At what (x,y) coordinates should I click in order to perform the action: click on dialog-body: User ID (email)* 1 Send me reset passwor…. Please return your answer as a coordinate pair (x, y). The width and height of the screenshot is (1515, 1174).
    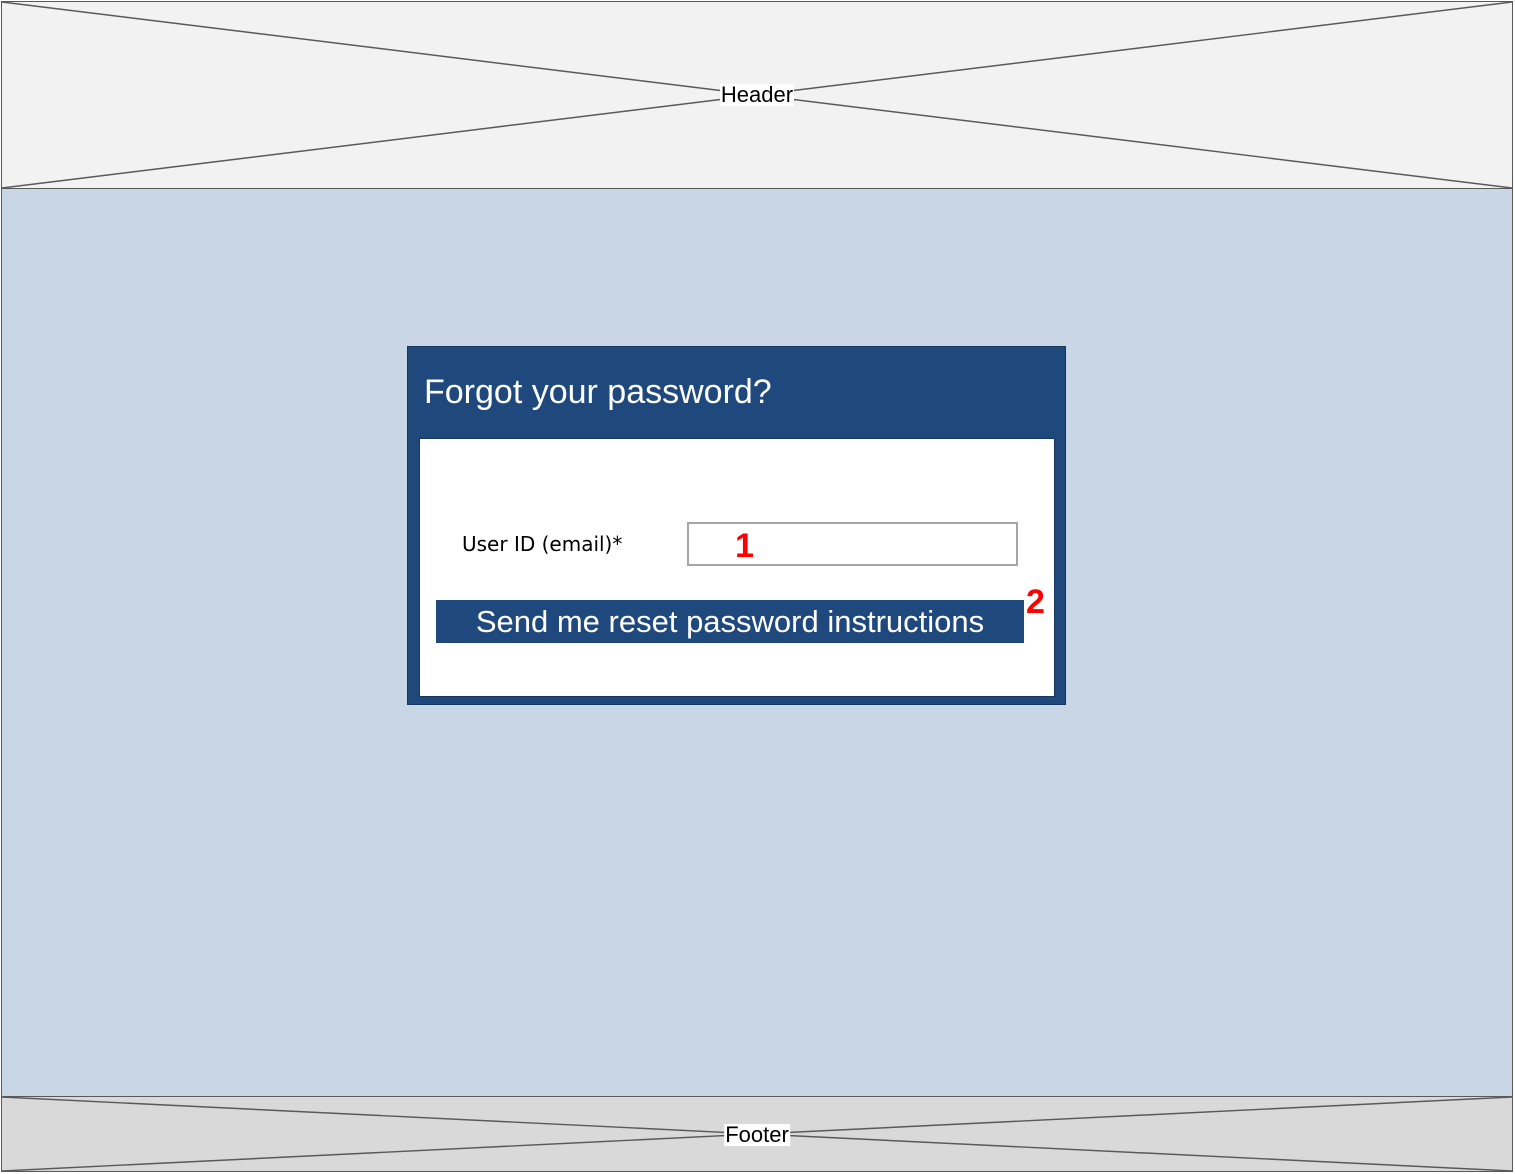
    Looking at the image, I should click on (737, 567).